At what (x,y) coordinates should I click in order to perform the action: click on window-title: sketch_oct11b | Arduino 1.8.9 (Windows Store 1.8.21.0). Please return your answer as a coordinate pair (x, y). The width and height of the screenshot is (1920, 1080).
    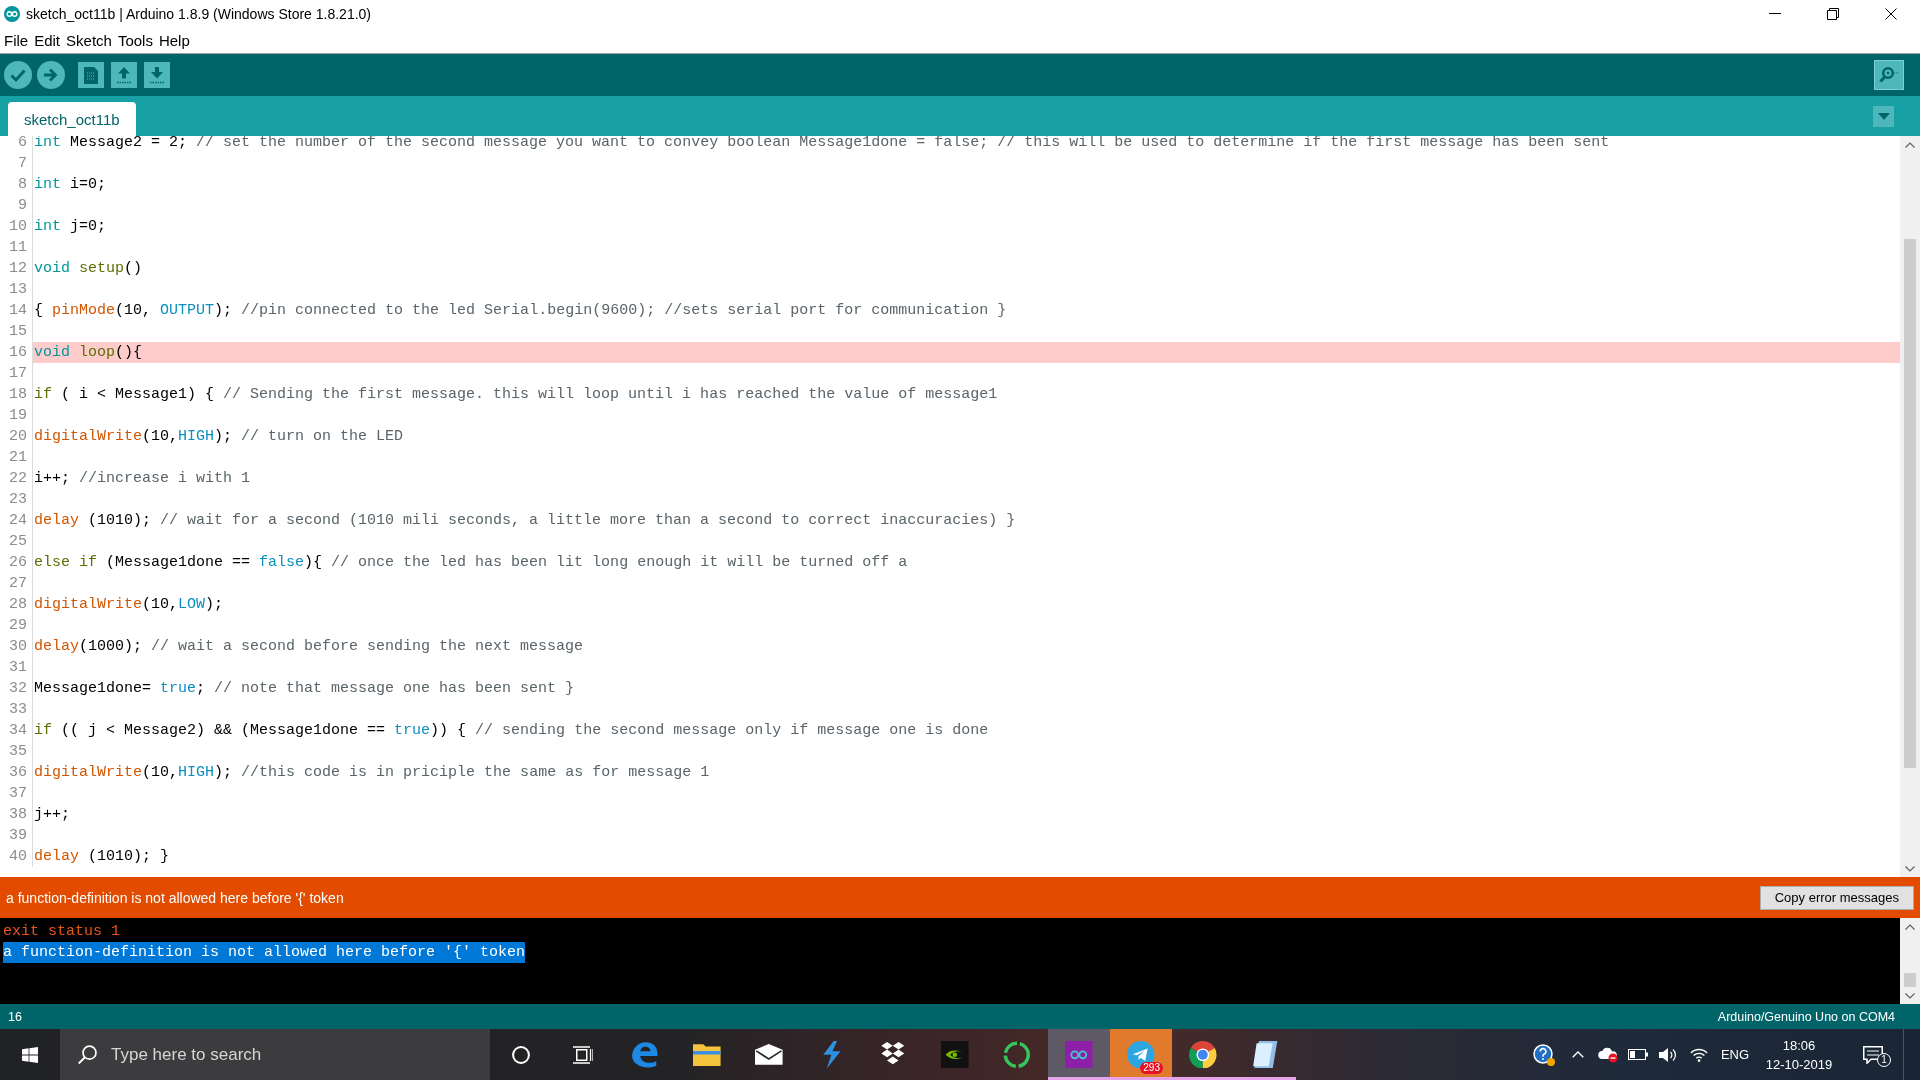
    Looking at the image, I should click on (199, 13).